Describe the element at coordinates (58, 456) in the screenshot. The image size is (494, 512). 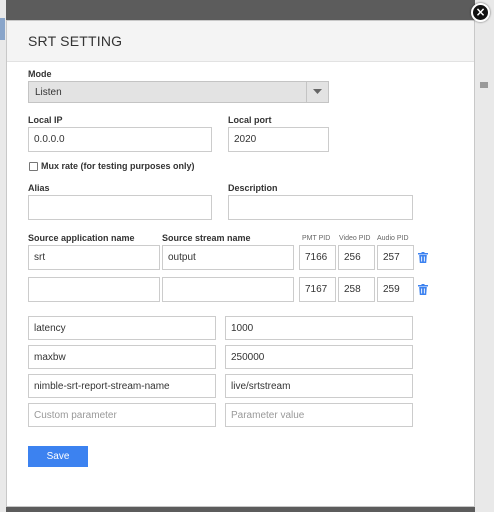
I see `save-button: Save` at that location.